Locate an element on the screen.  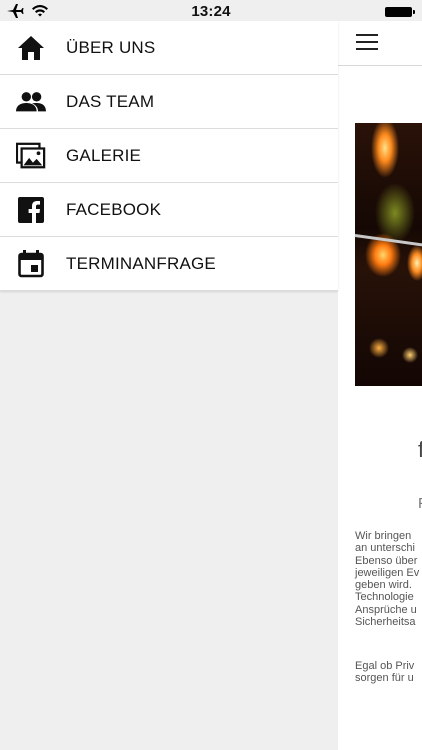
menu-item-terminanfrage: TERMINANFRAGE is located at coordinates (169, 264).